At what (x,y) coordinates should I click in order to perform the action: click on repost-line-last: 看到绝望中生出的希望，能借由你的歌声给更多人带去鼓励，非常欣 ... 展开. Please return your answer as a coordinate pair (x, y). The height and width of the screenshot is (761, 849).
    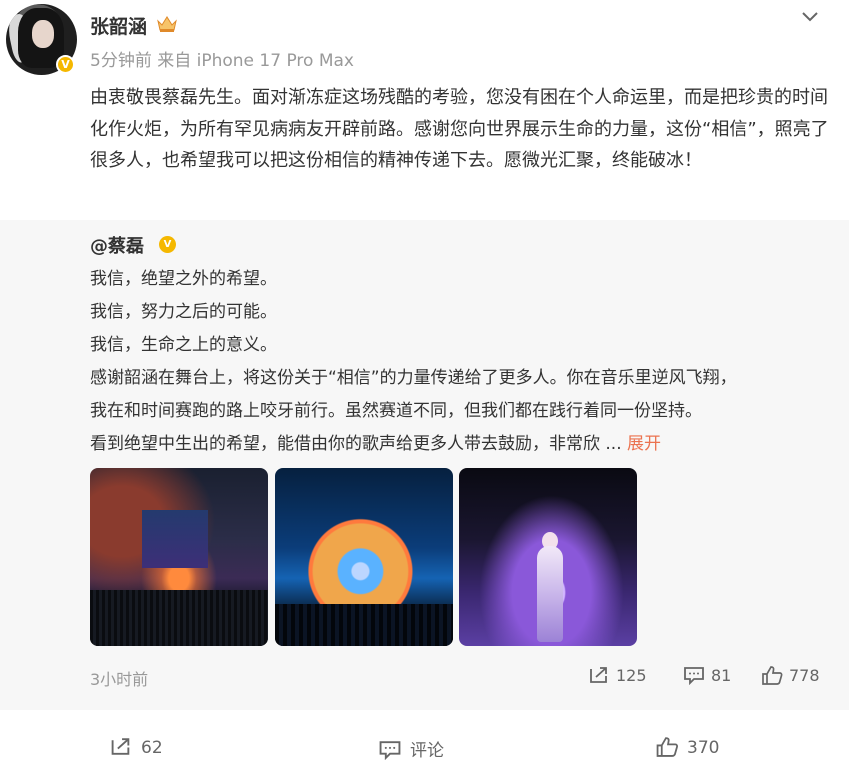
    Looking at the image, I should click on (375, 441).